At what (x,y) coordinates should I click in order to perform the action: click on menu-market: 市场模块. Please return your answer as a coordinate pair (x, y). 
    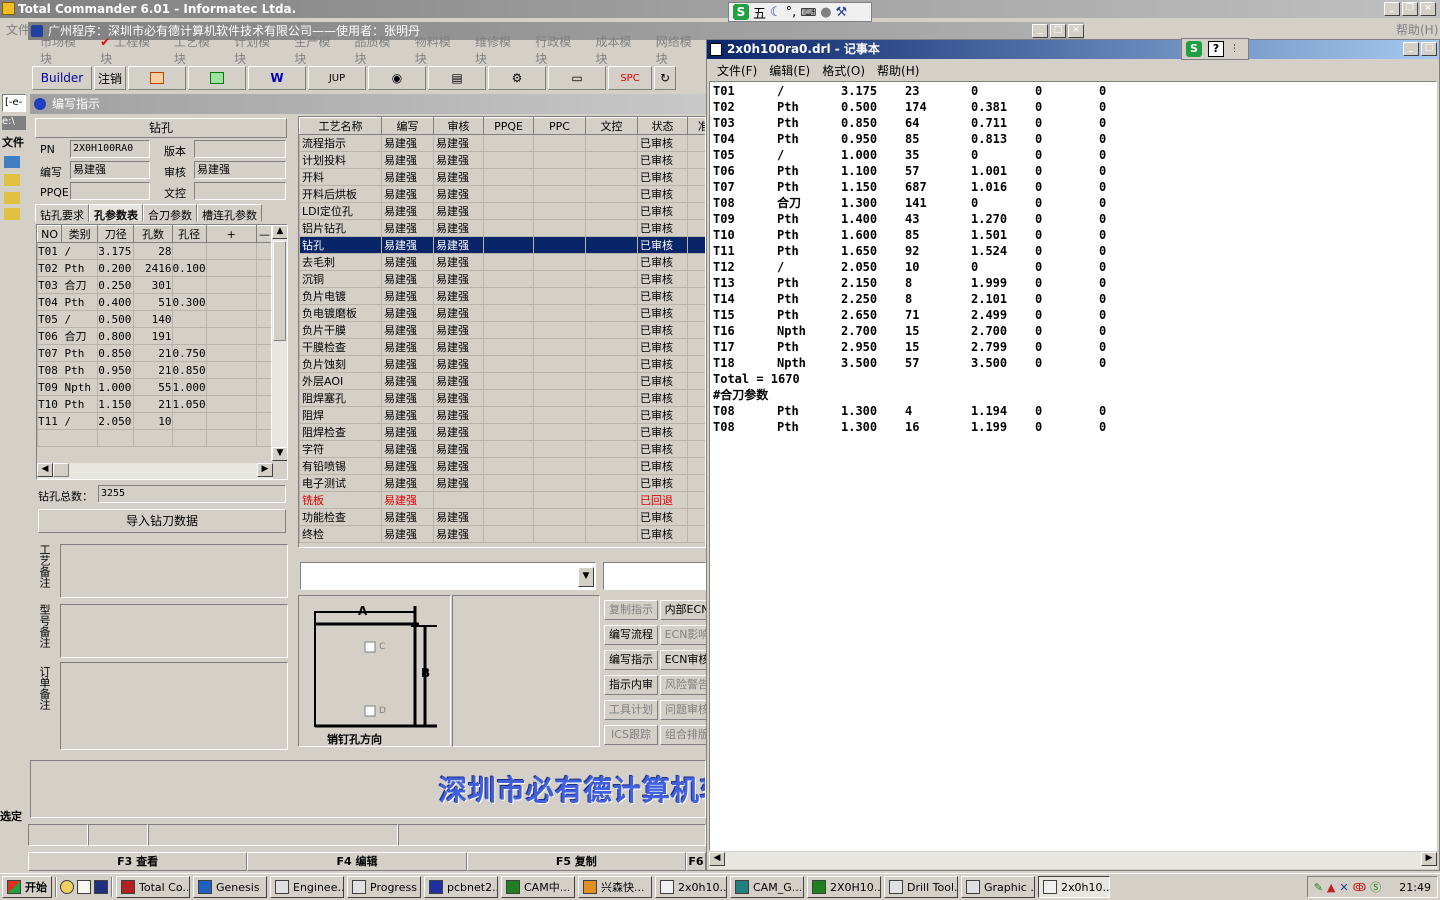
    Looking at the image, I should click on (63, 50).